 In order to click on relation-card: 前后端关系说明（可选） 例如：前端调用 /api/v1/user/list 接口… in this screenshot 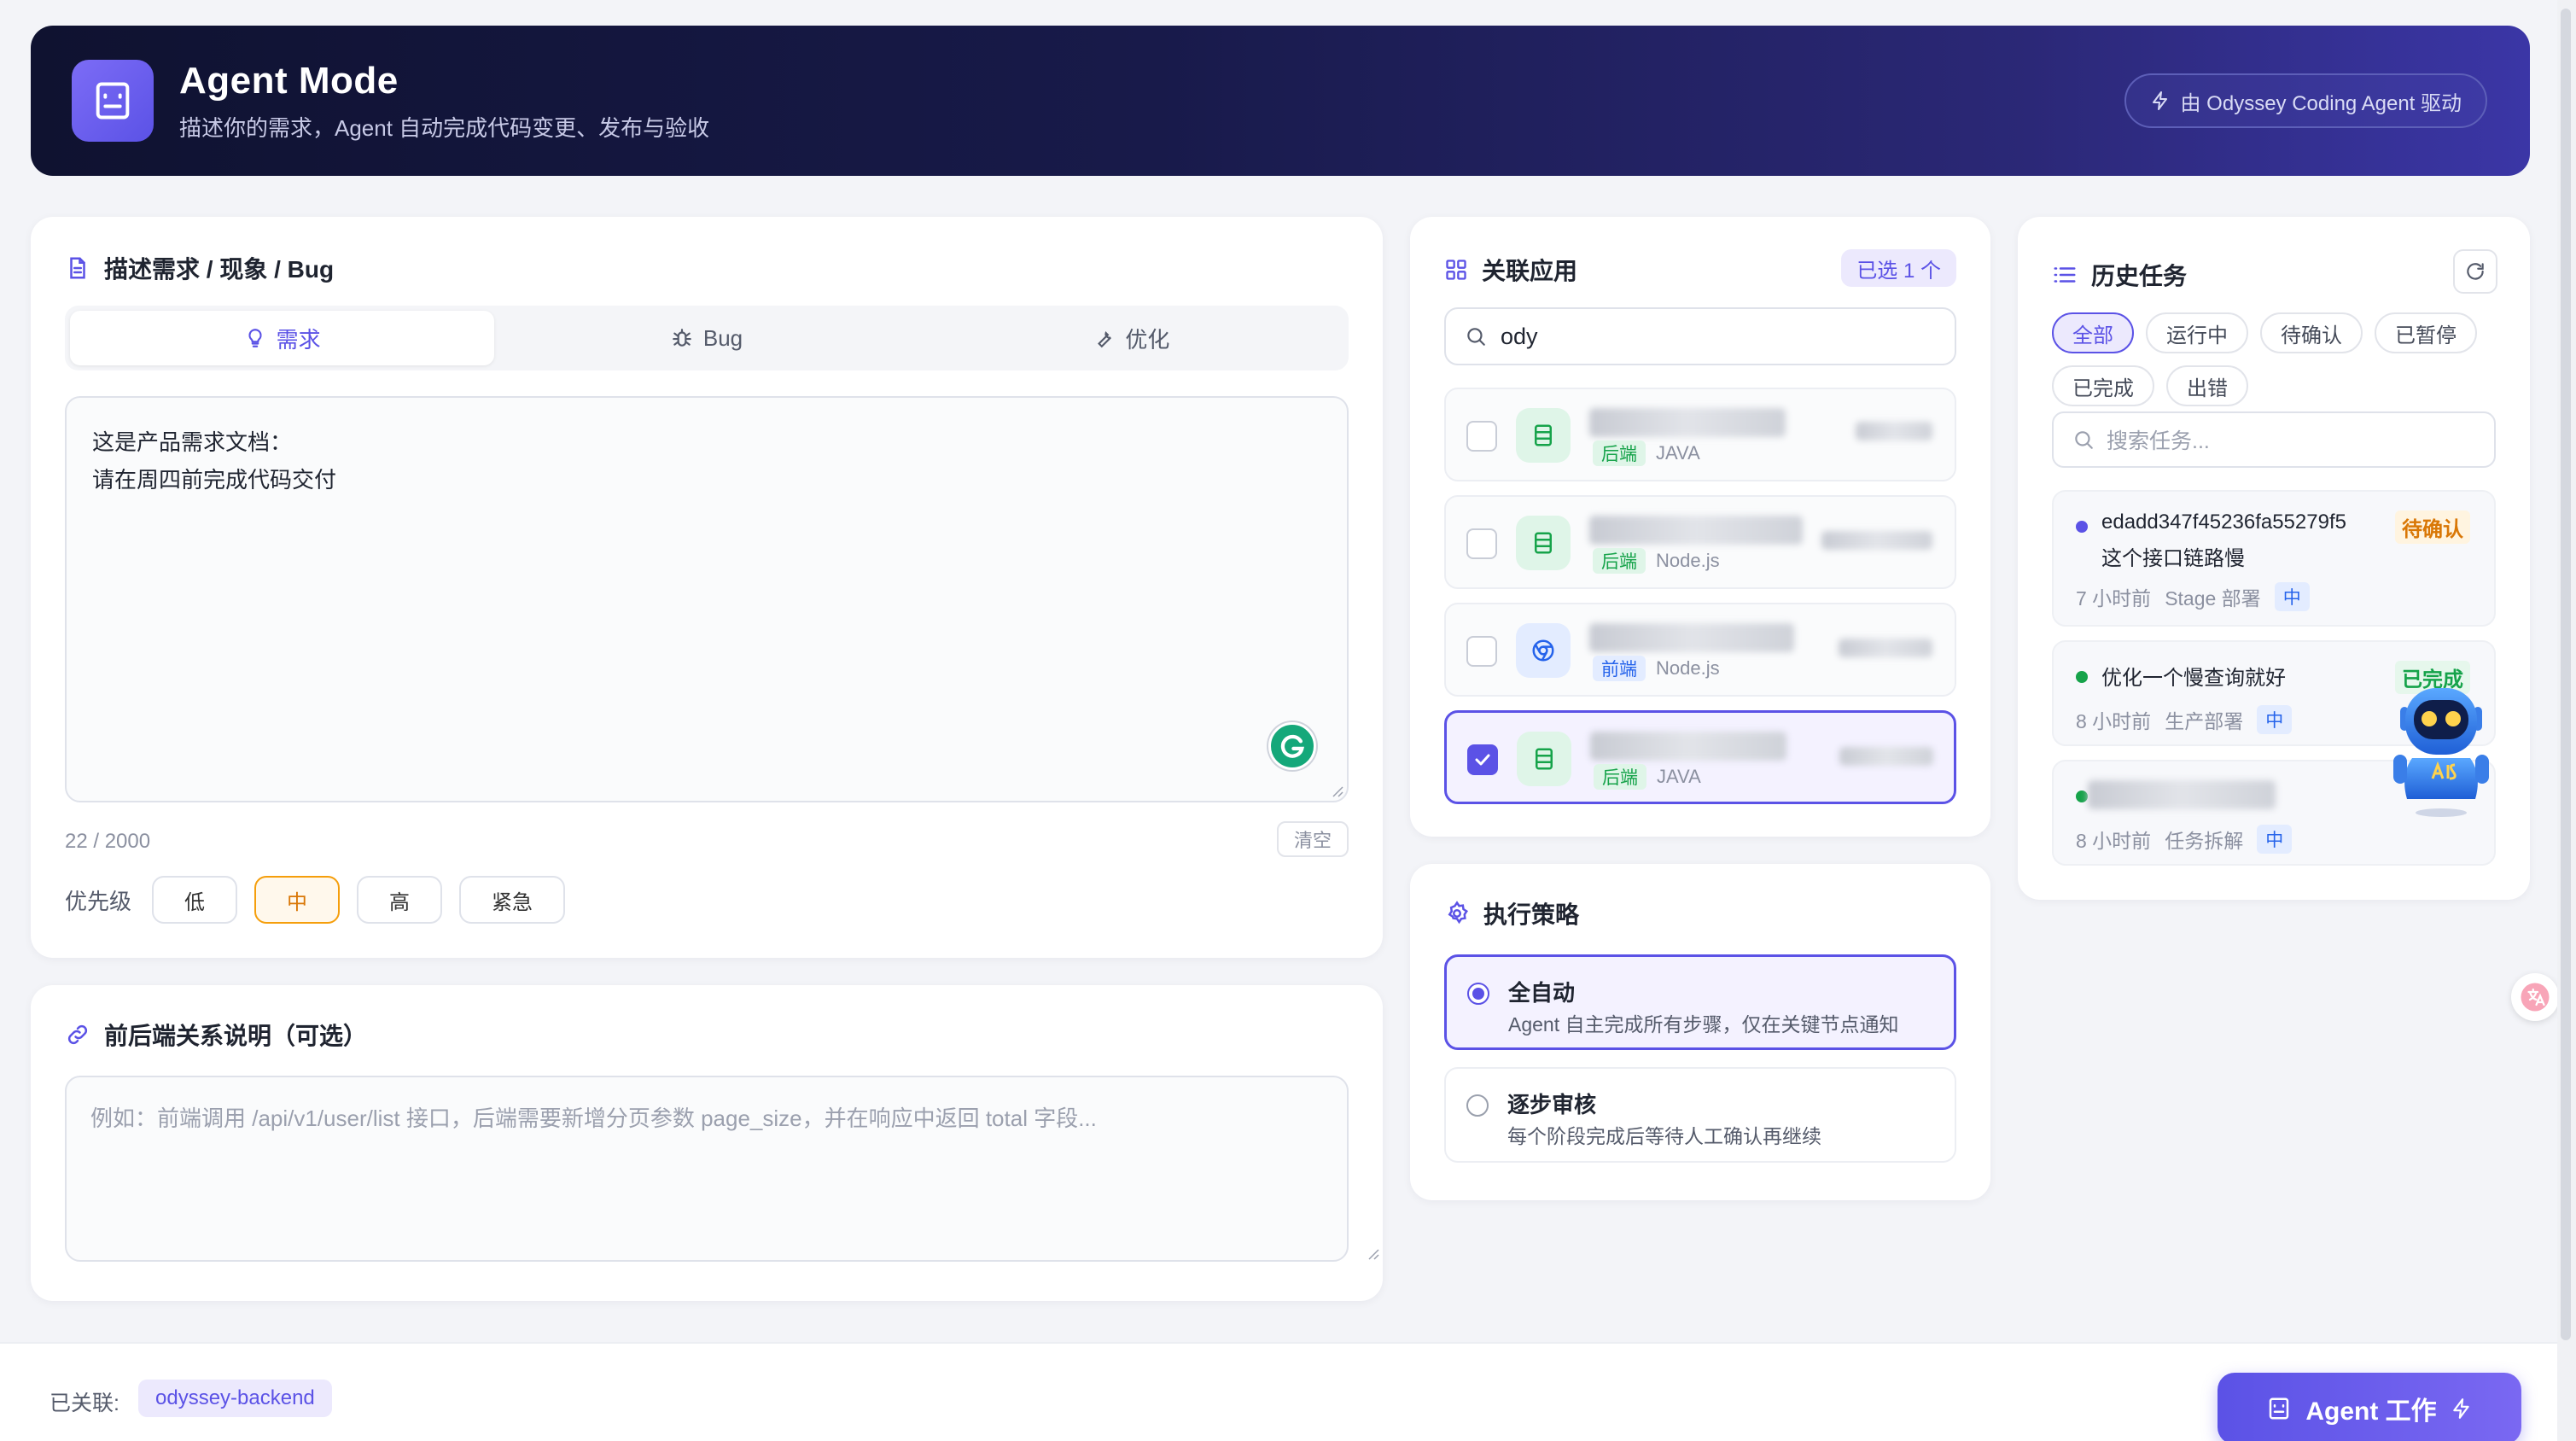, I will do `click(707, 1143)`.